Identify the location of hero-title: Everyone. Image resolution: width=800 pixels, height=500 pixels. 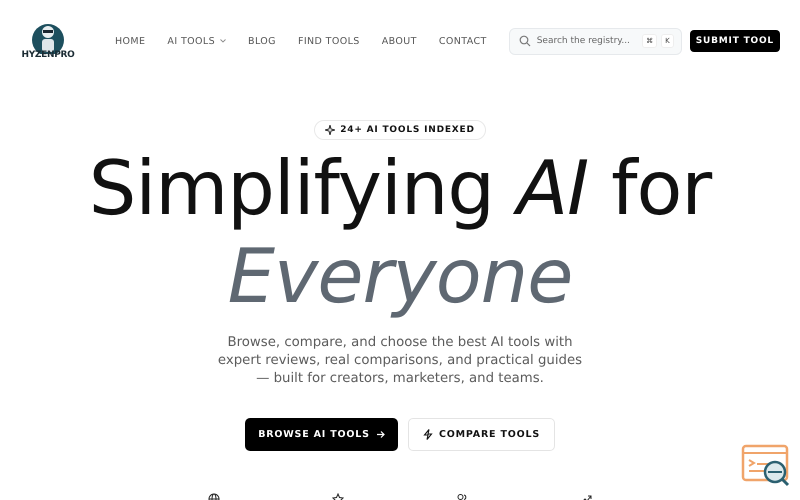
(400, 276).